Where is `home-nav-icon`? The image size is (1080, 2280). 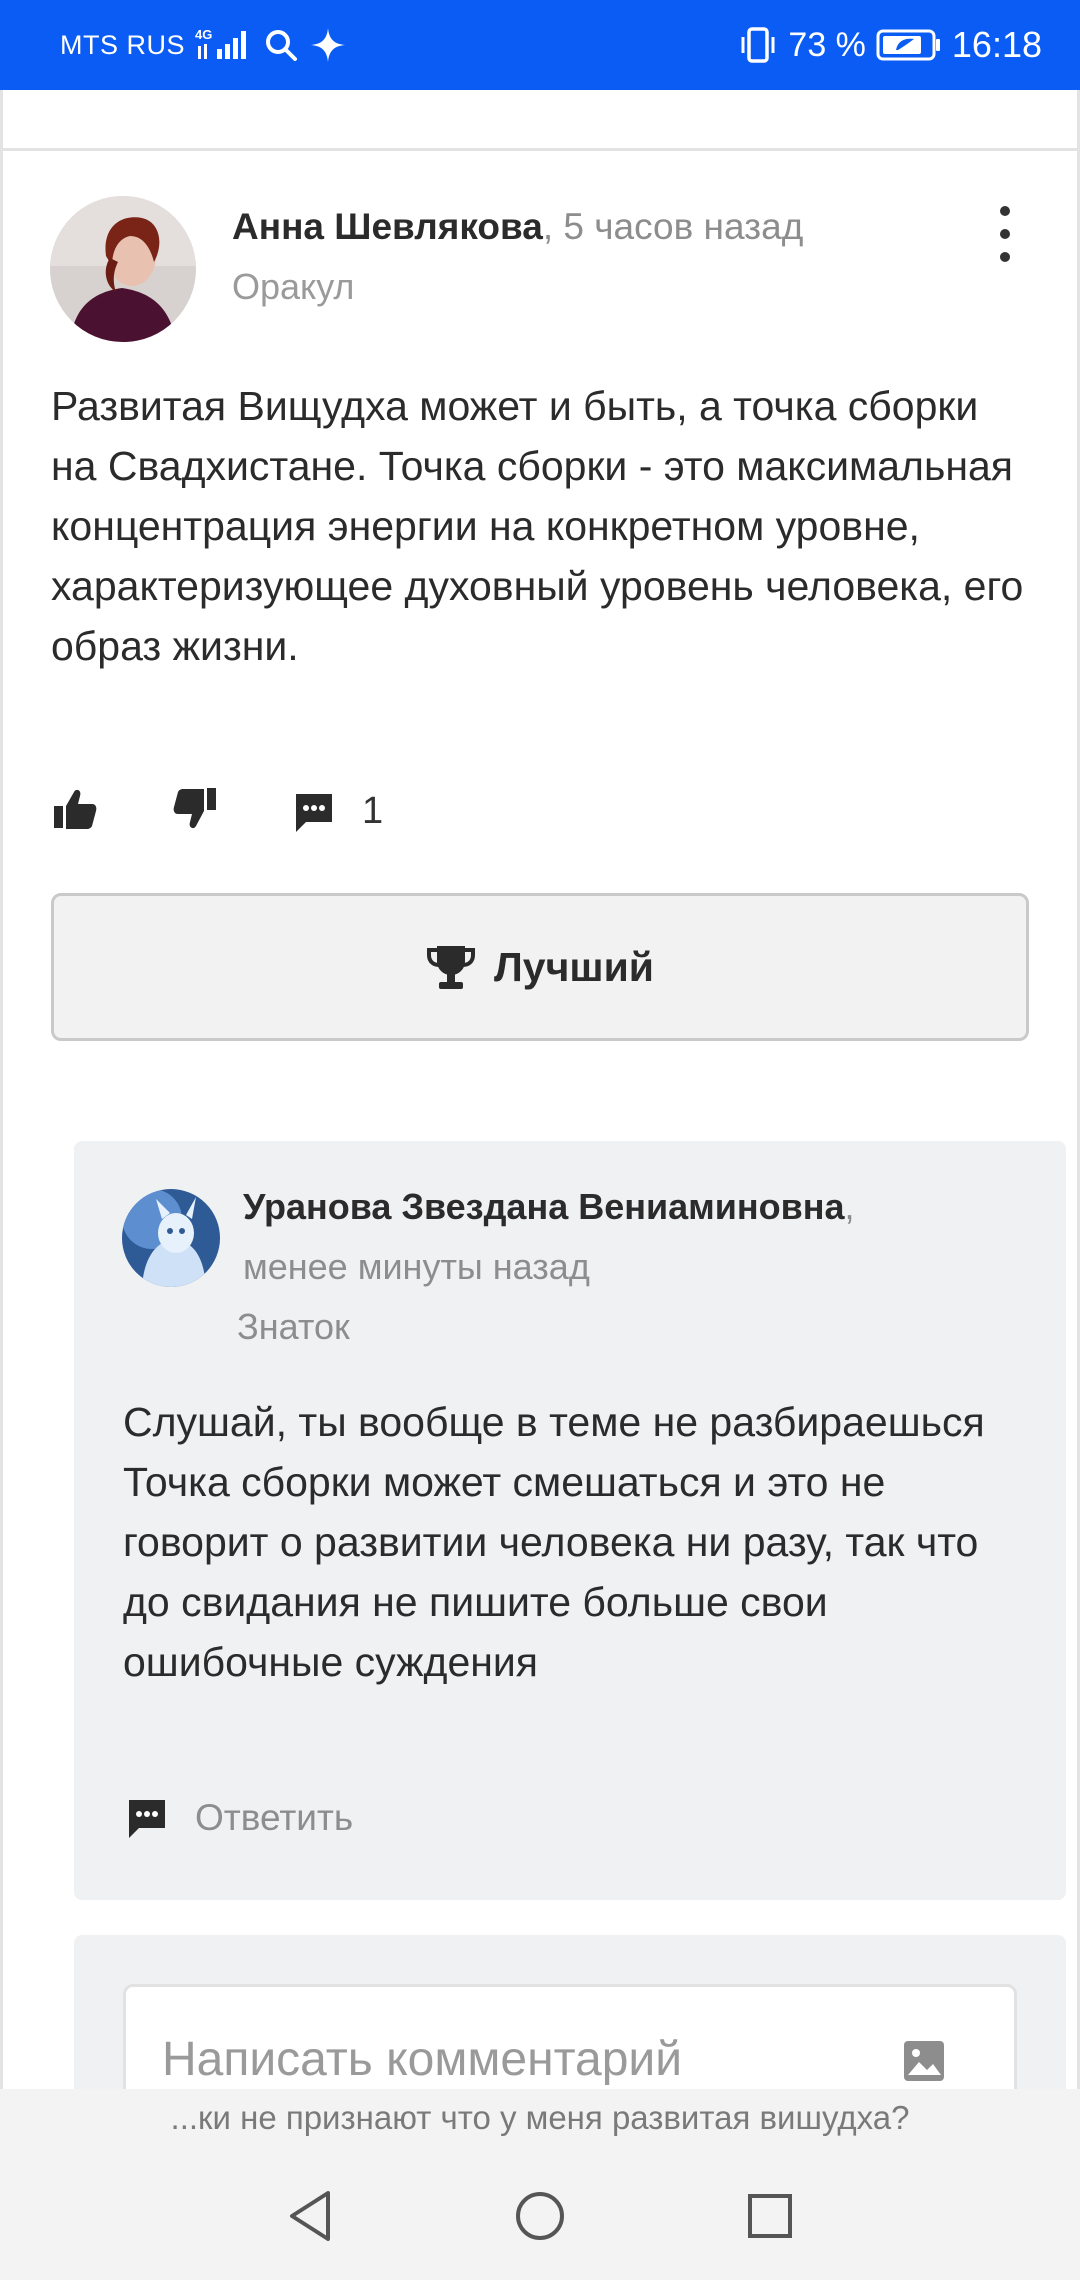 home-nav-icon is located at coordinates (540, 2216).